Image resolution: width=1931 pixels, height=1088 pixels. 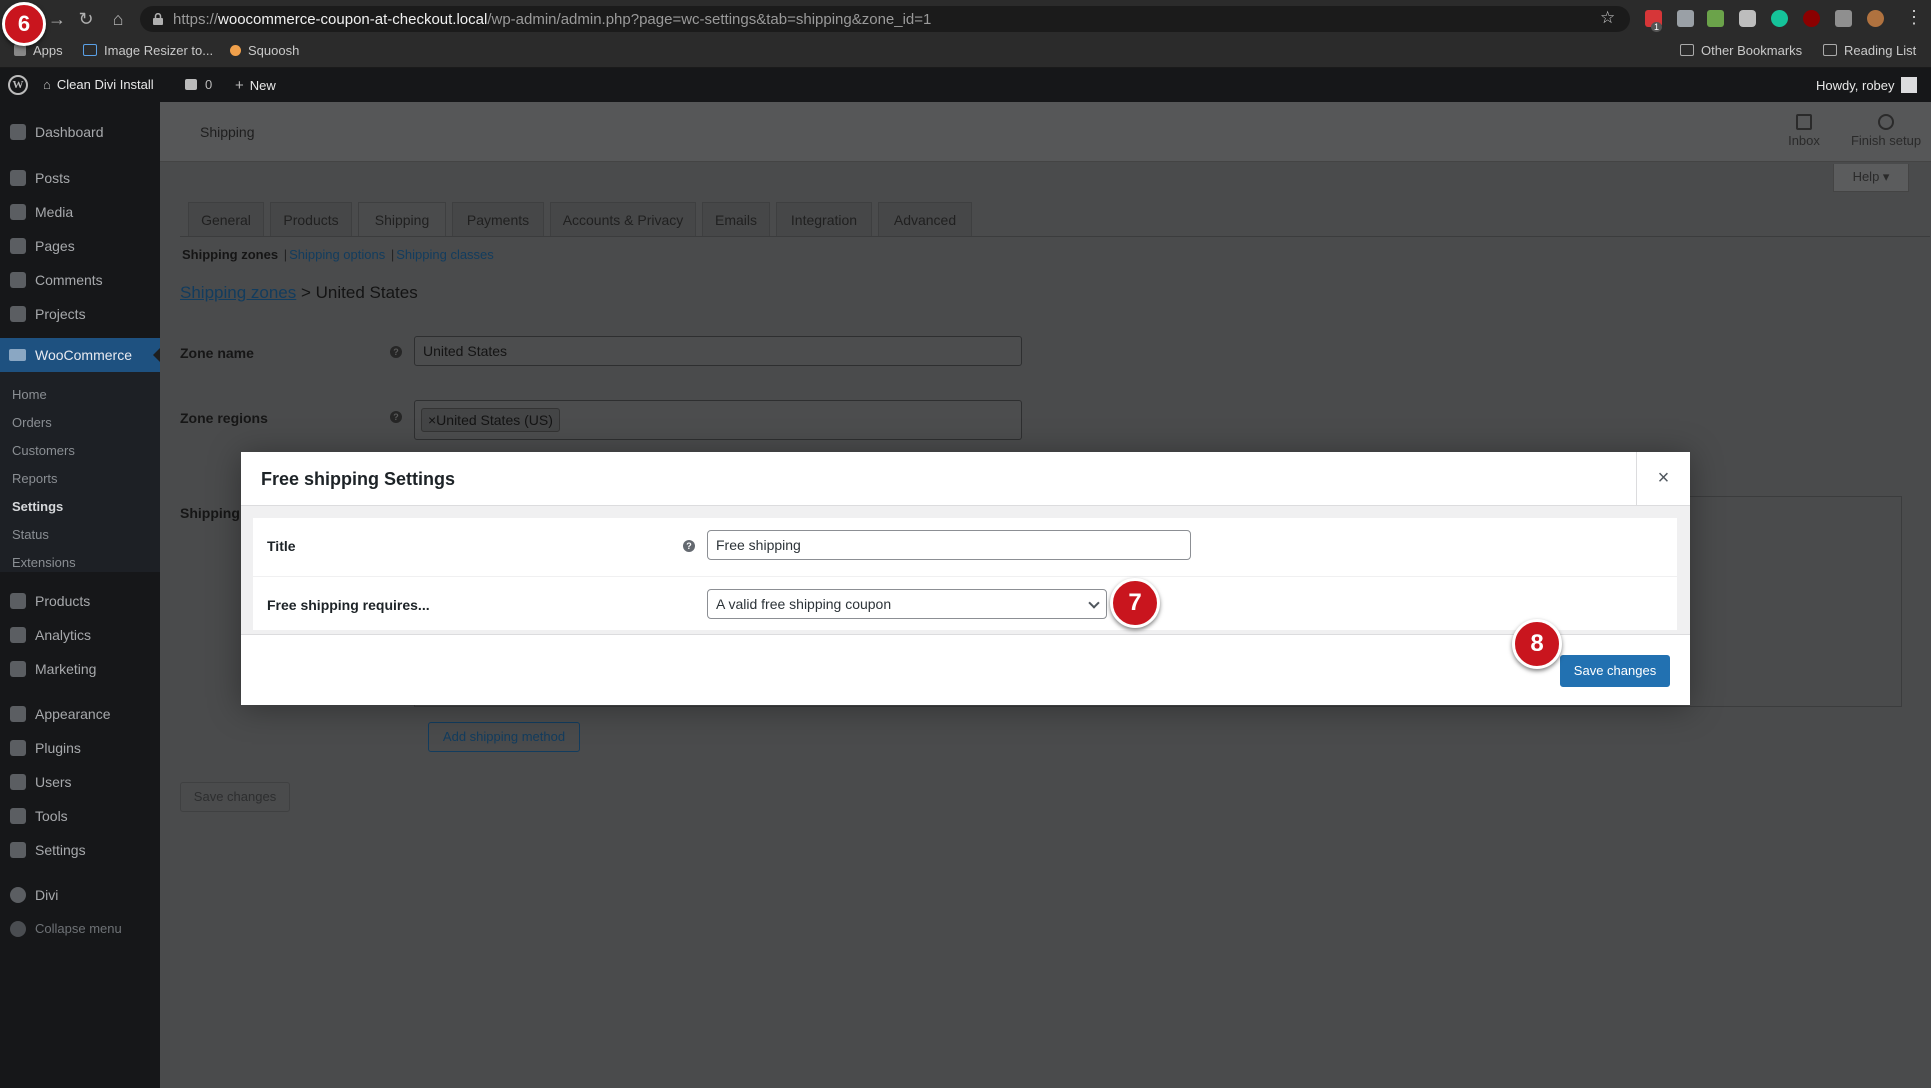 I want to click on woocommerce-icon, so click(x=17, y=355).